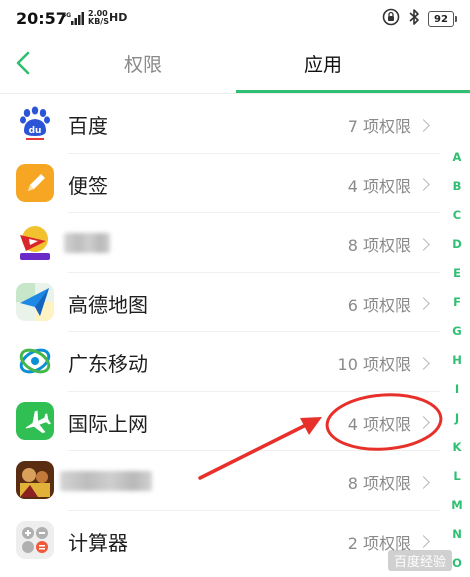 This screenshot has height=577, width=470. Describe the element at coordinates (379, 305) in the screenshot. I see `permission-count-text: 6 项权限` at that location.